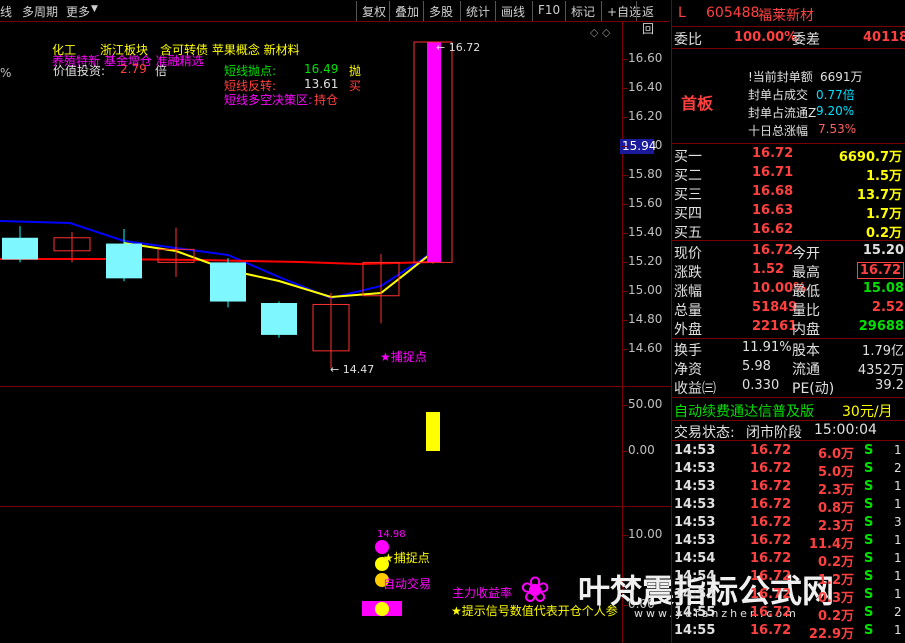 The width and height of the screenshot is (905, 643). Describe the element at coordinates (645, 87) in the screenshot. I see `price-tick-label: 16.40` at that location.